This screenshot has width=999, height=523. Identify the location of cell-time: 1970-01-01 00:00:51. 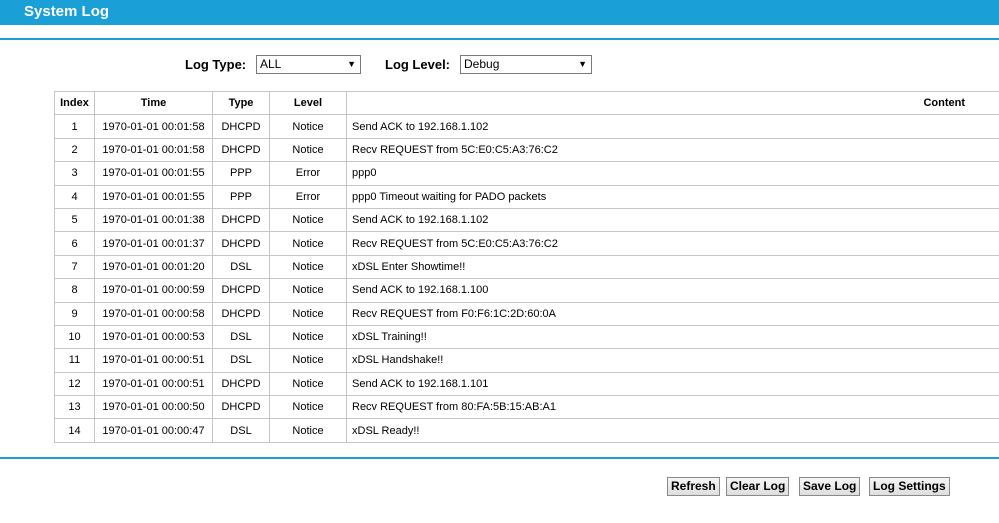
(153, 384).